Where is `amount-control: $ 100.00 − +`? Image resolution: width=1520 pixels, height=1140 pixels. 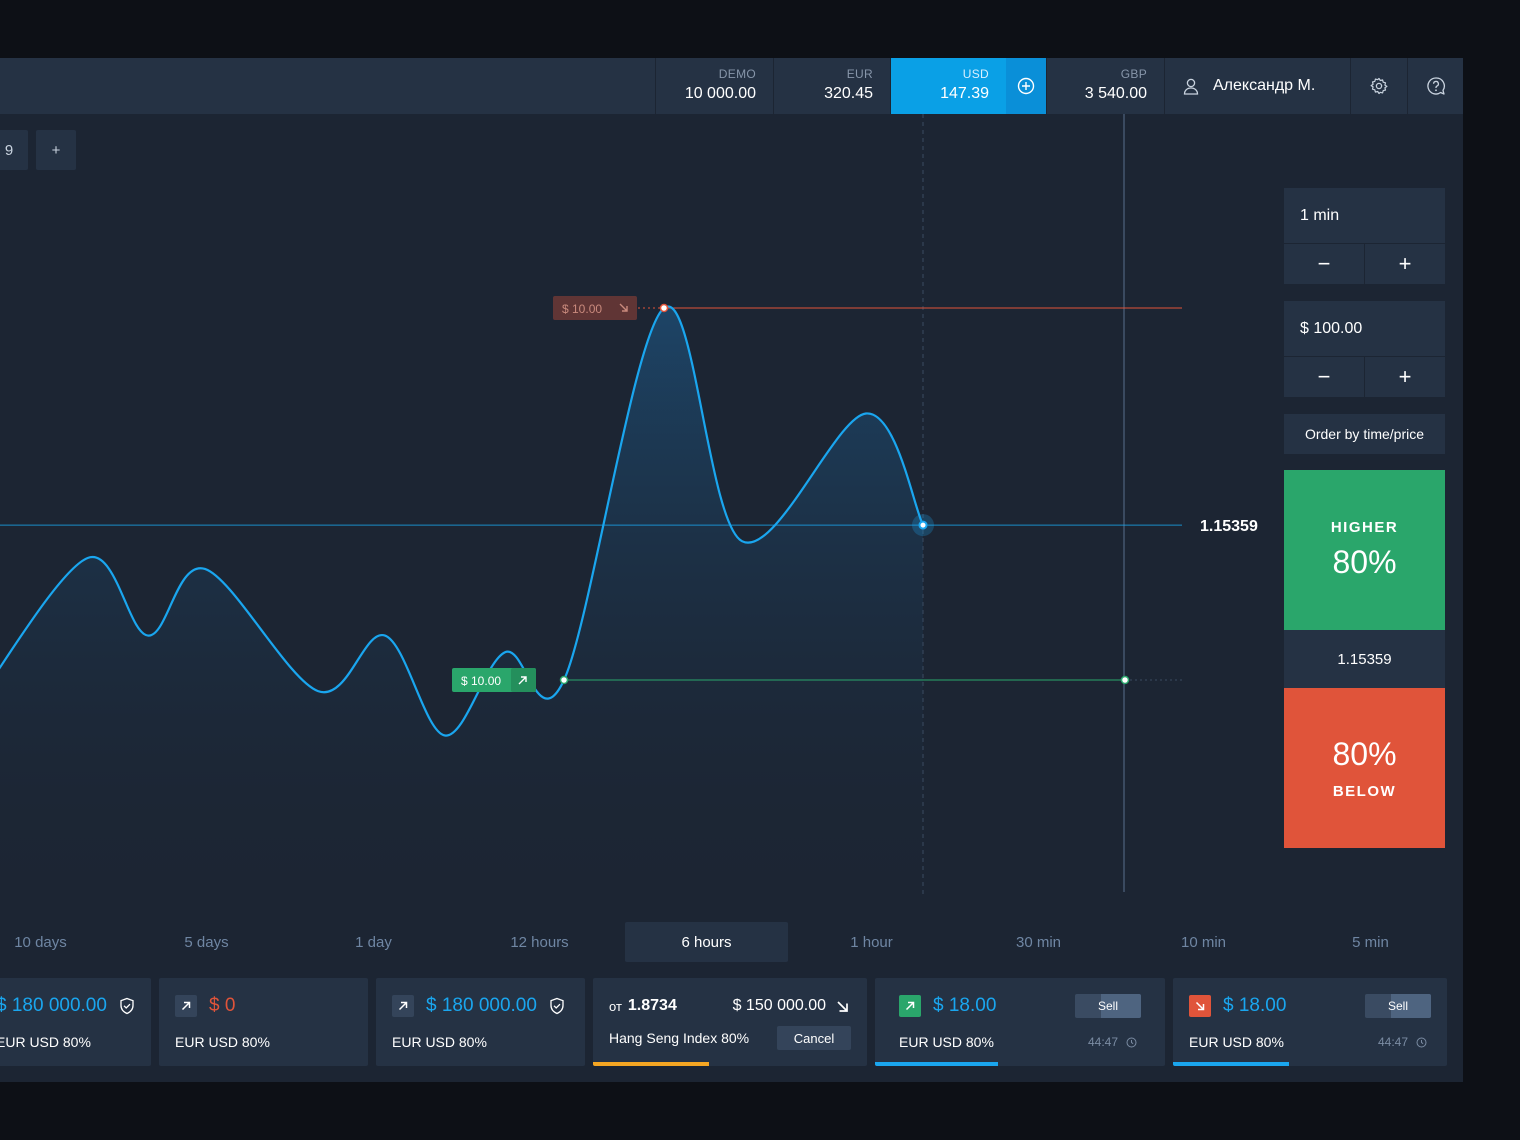
amount-control: $ 100.00 − + is located at coordinates (1364, 349).